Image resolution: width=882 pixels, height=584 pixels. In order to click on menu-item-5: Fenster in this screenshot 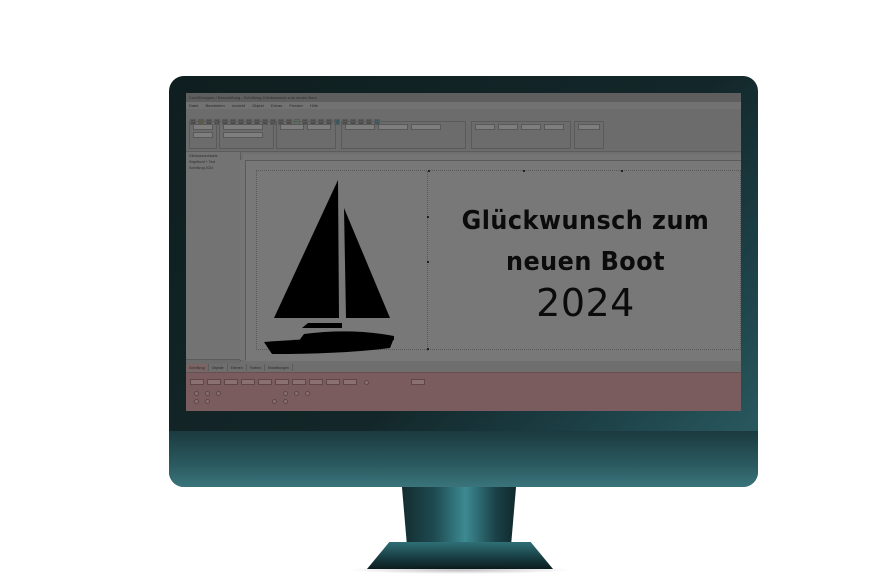, I will do `click(296, 105)`.